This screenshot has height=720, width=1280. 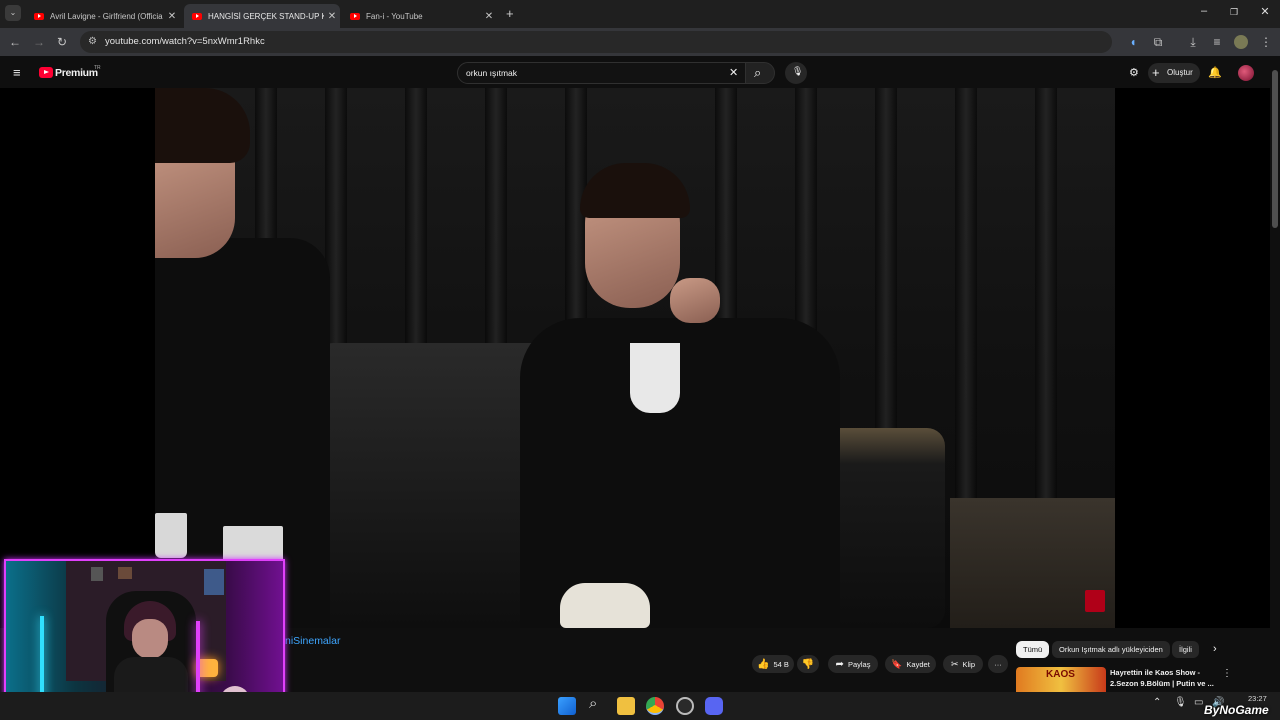 What do you see at coordinates (781, 664) in the screenshot?
I see `like-count: 54 B` at bounding box center [781, 664].